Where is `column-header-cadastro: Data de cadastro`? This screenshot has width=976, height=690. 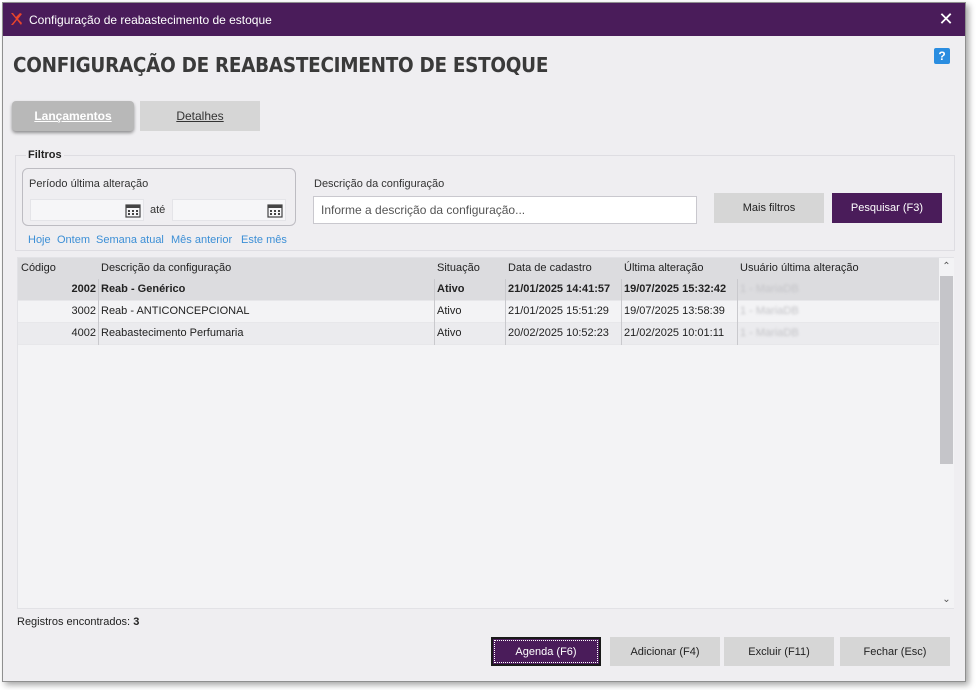 column-header-cadastro: Data de cadastro is located at coordinates (550, 268).